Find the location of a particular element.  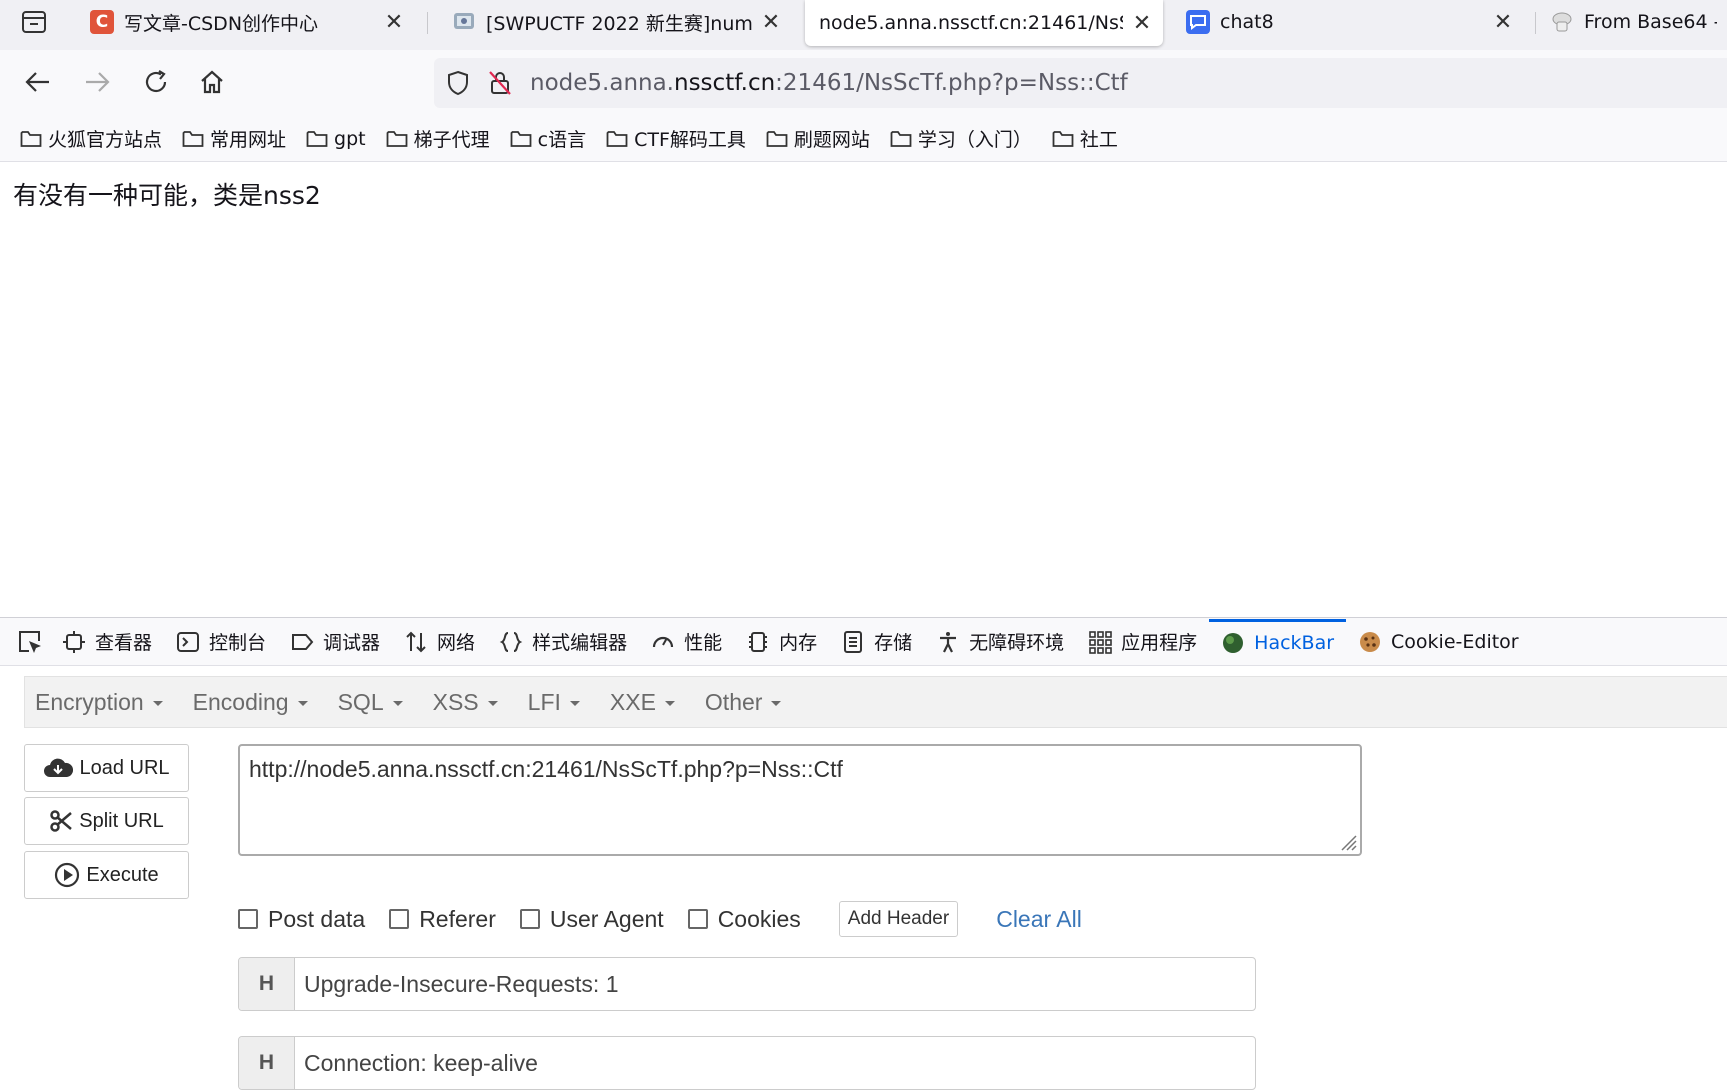

bookmark-folder: CTF解码工具 is located at coordinates (676, 138).